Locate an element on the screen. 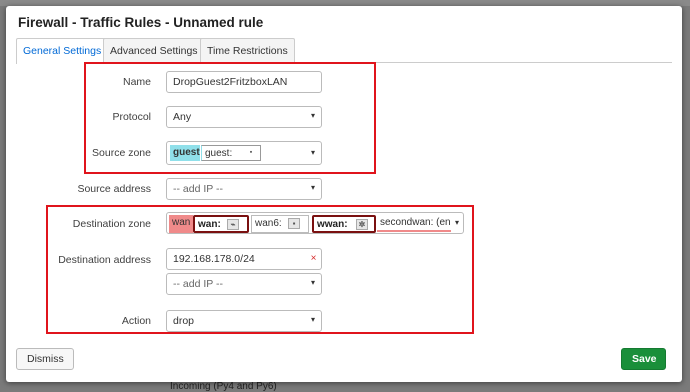 This screenshot has width=690, height=392. ethernet-icon: ⌁ is located at coordinates (233, 224).